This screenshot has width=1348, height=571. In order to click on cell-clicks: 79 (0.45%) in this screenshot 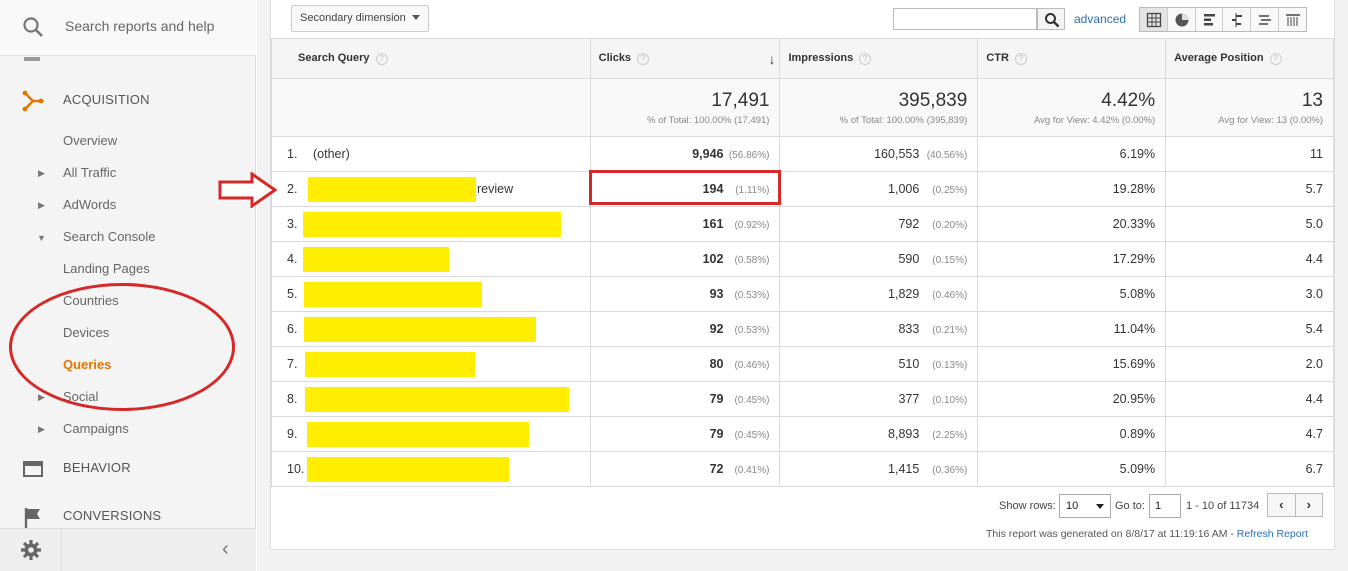, I will do `click(685, 434)`.